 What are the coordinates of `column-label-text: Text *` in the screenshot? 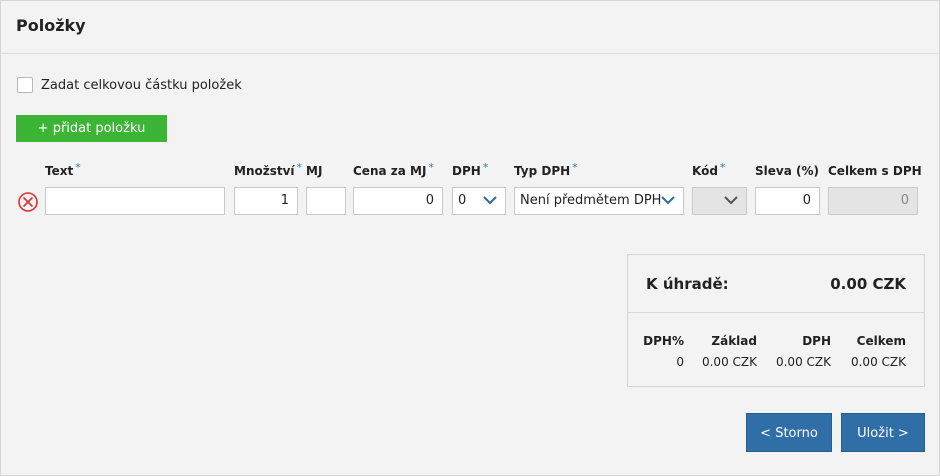 It's located at (63, 169).